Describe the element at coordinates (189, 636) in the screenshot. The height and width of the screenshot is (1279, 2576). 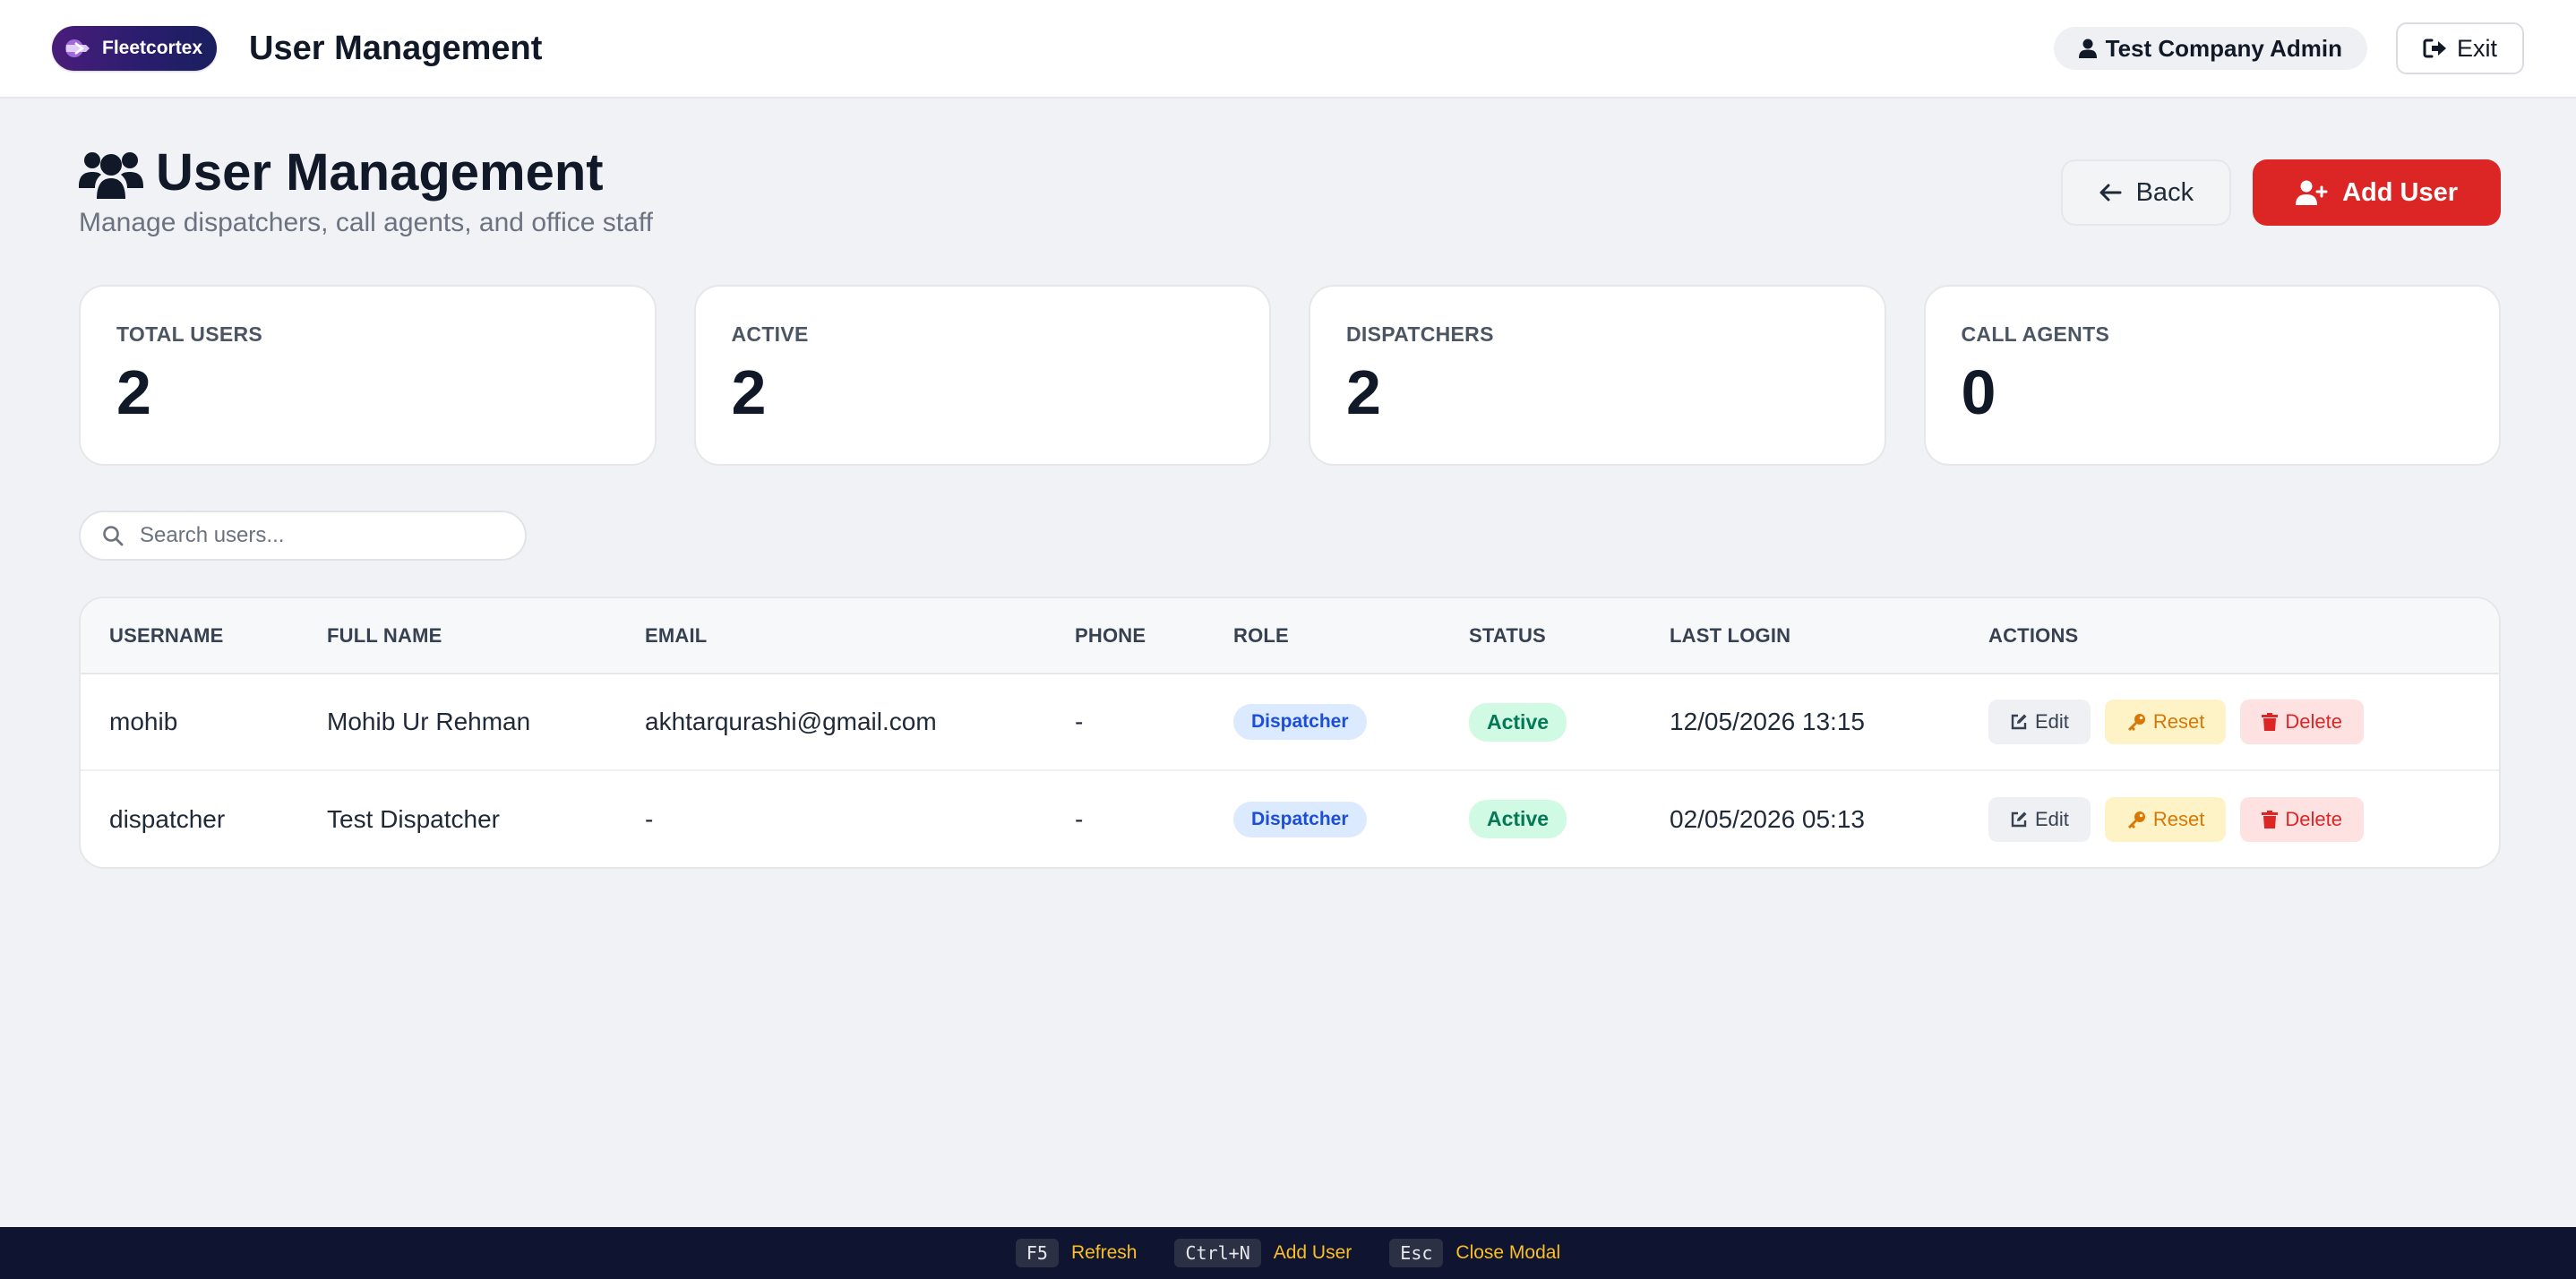
I see `column-header-username: USERNAME` at that location.